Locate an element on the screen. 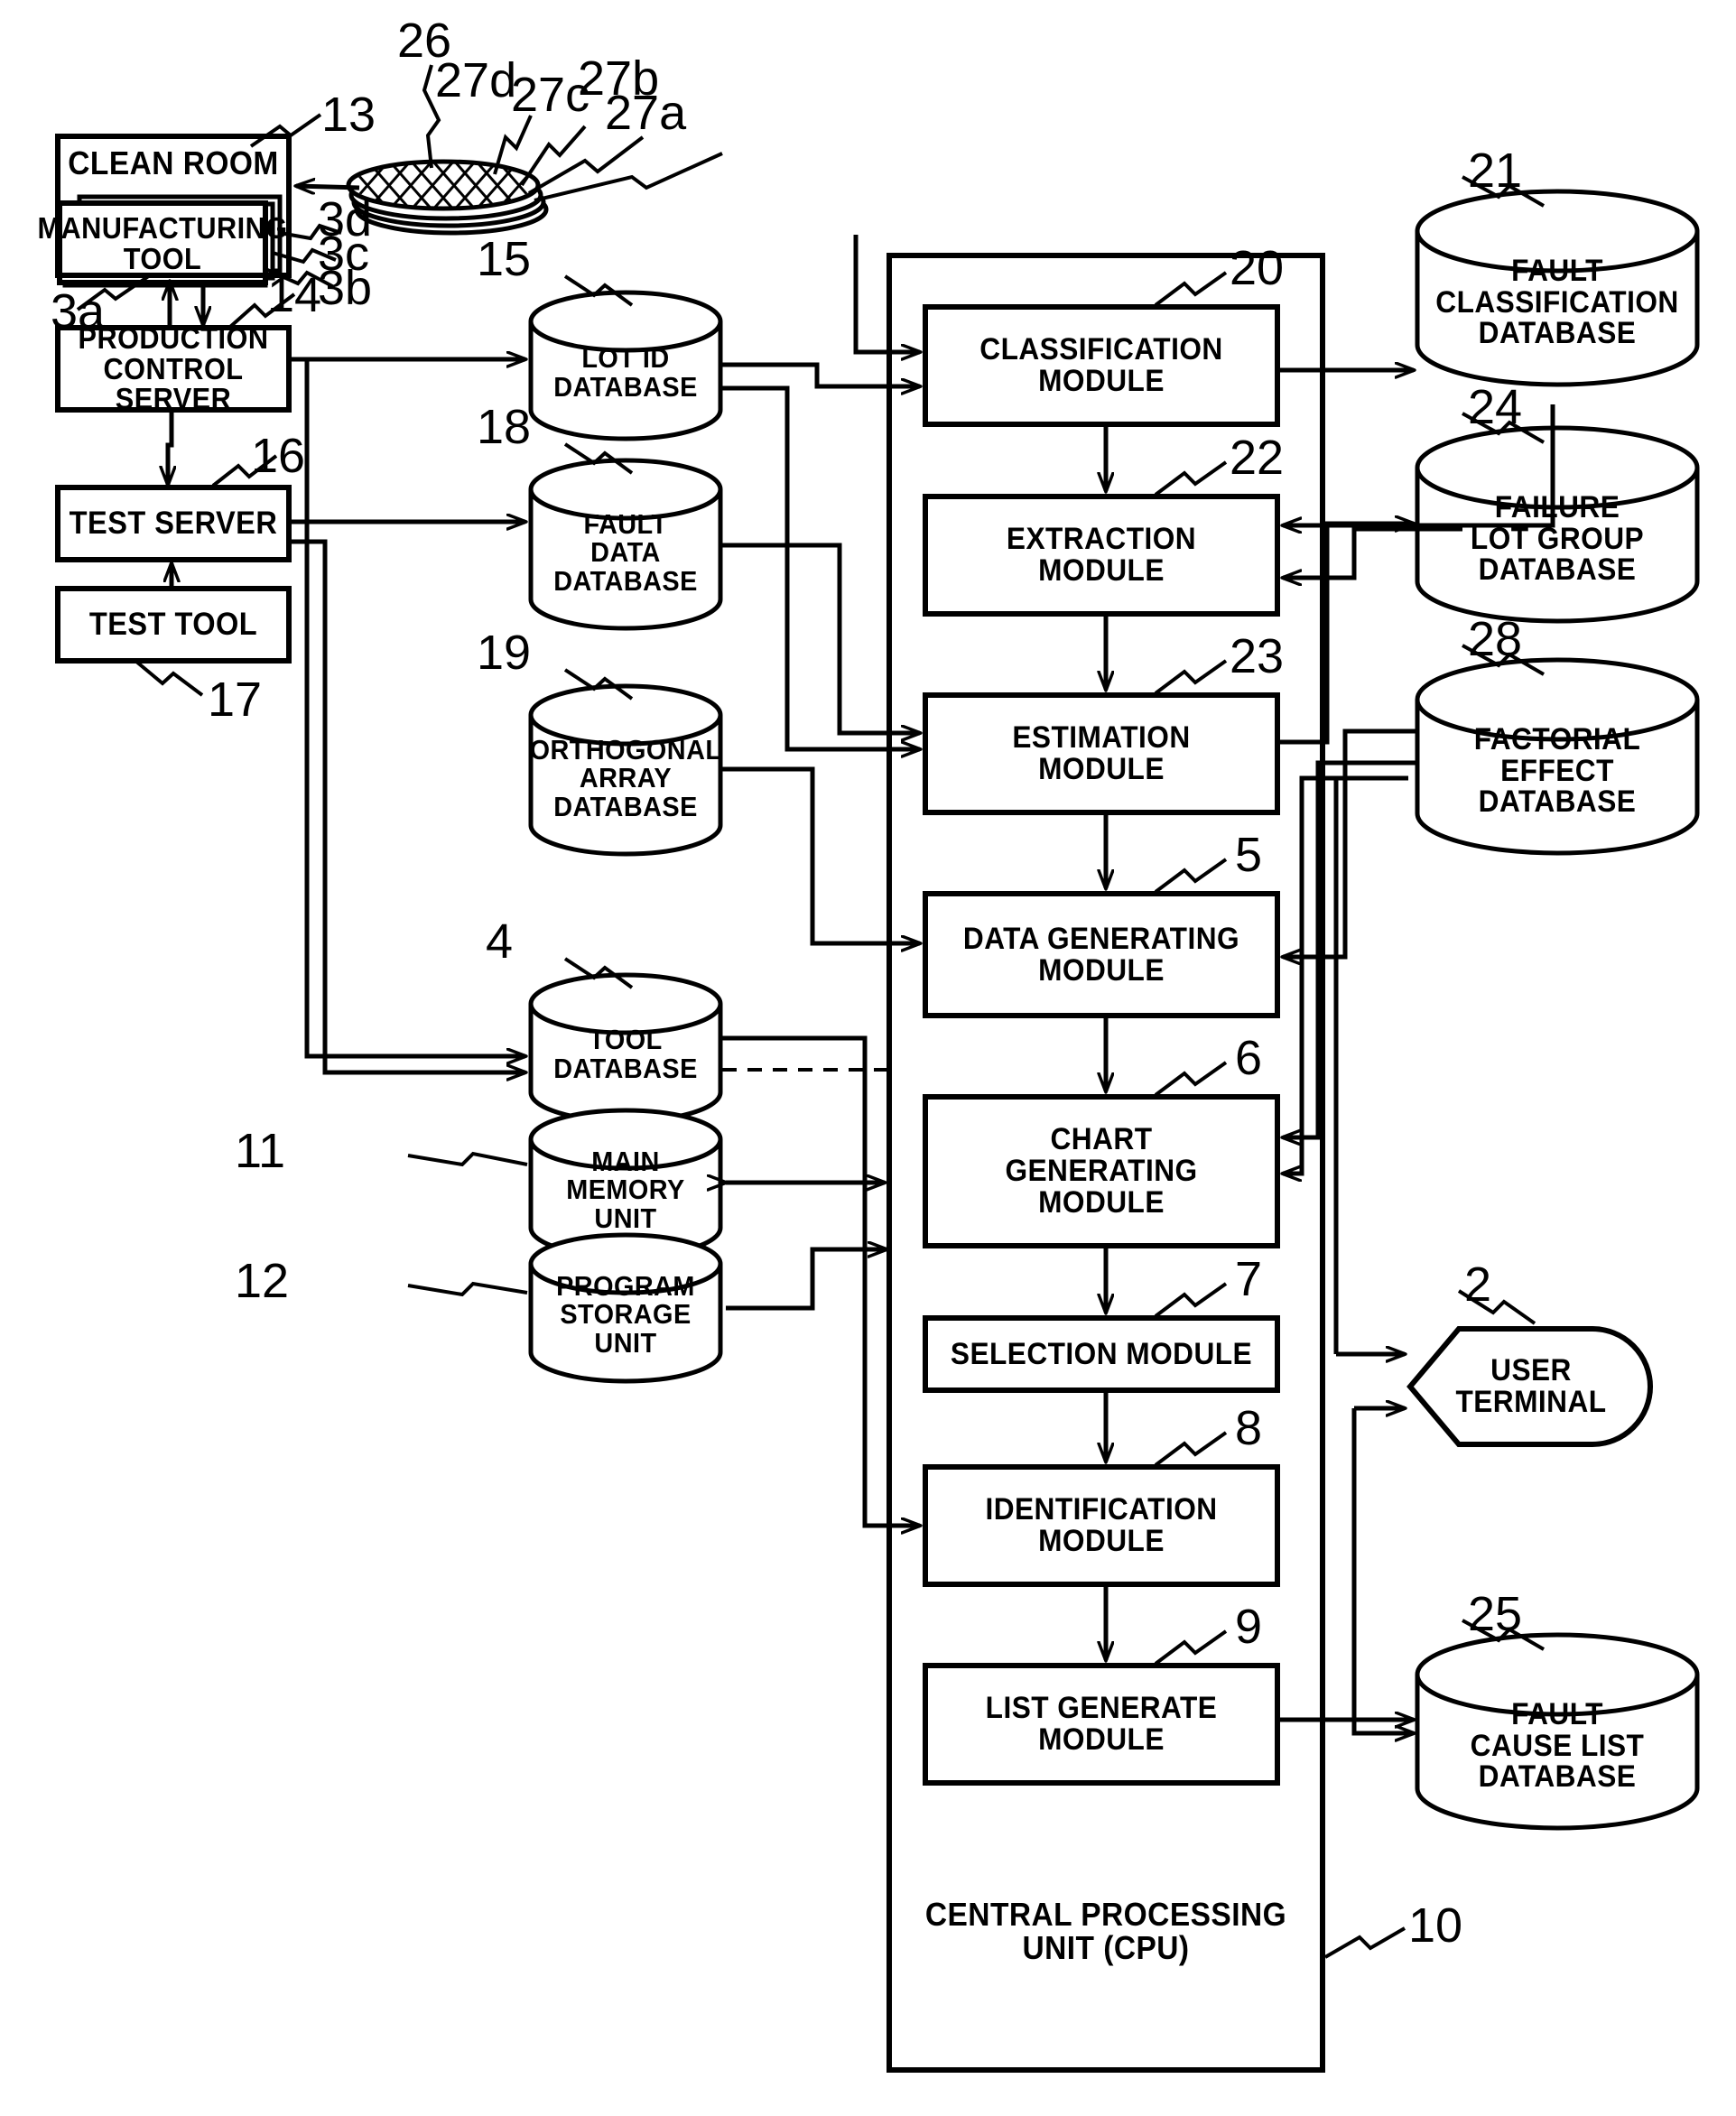 The height and width of the screenshot is (2116, 1736). ref-3d: 3d is located at coordinates (346, 219).